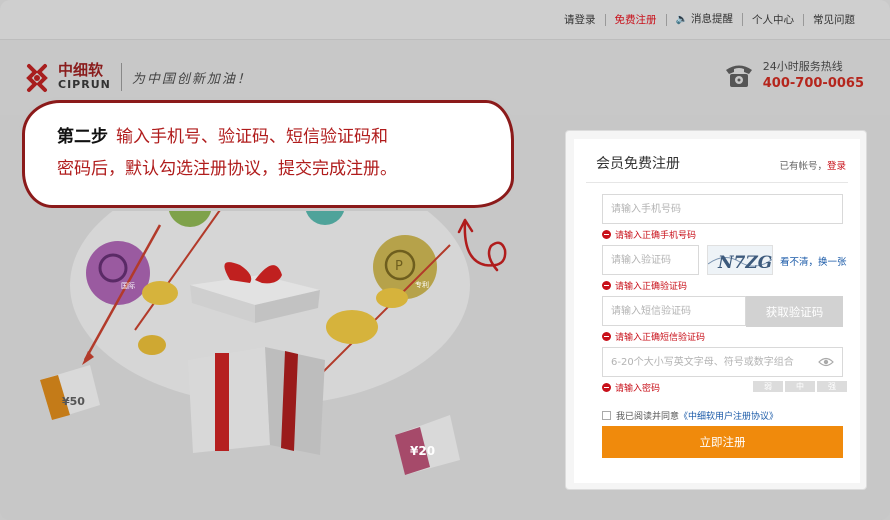  I want to click on password-strength: 弱 中 强, so click(799, 386).